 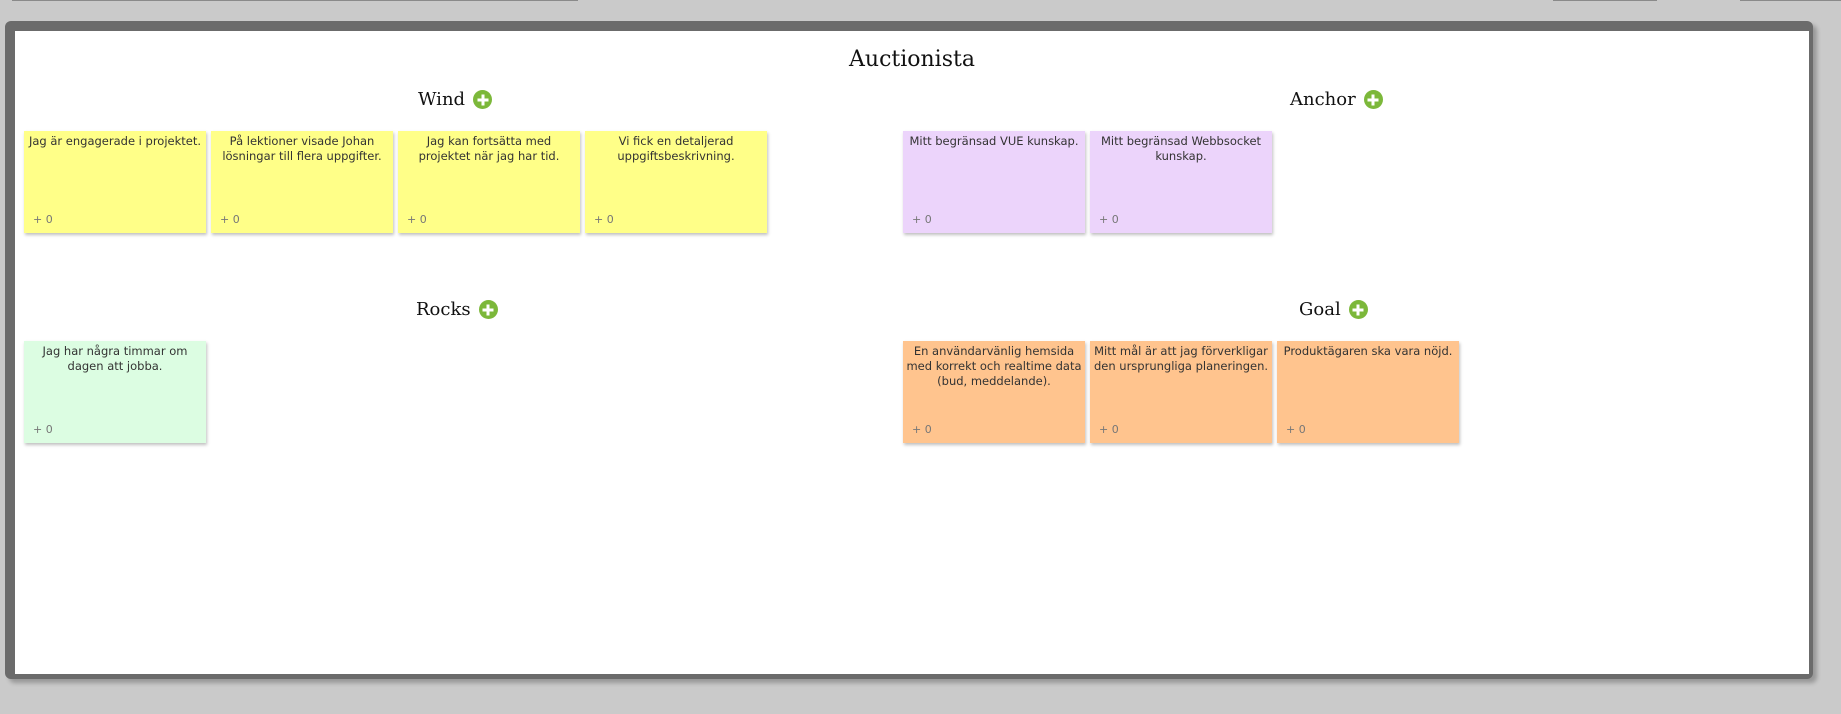 What do you see at coordinates (994, 182) in the screenshot?
I see `anchor-note: Mitt begränsad VUE kunskap. + 0` at bounding box center [994, 182].